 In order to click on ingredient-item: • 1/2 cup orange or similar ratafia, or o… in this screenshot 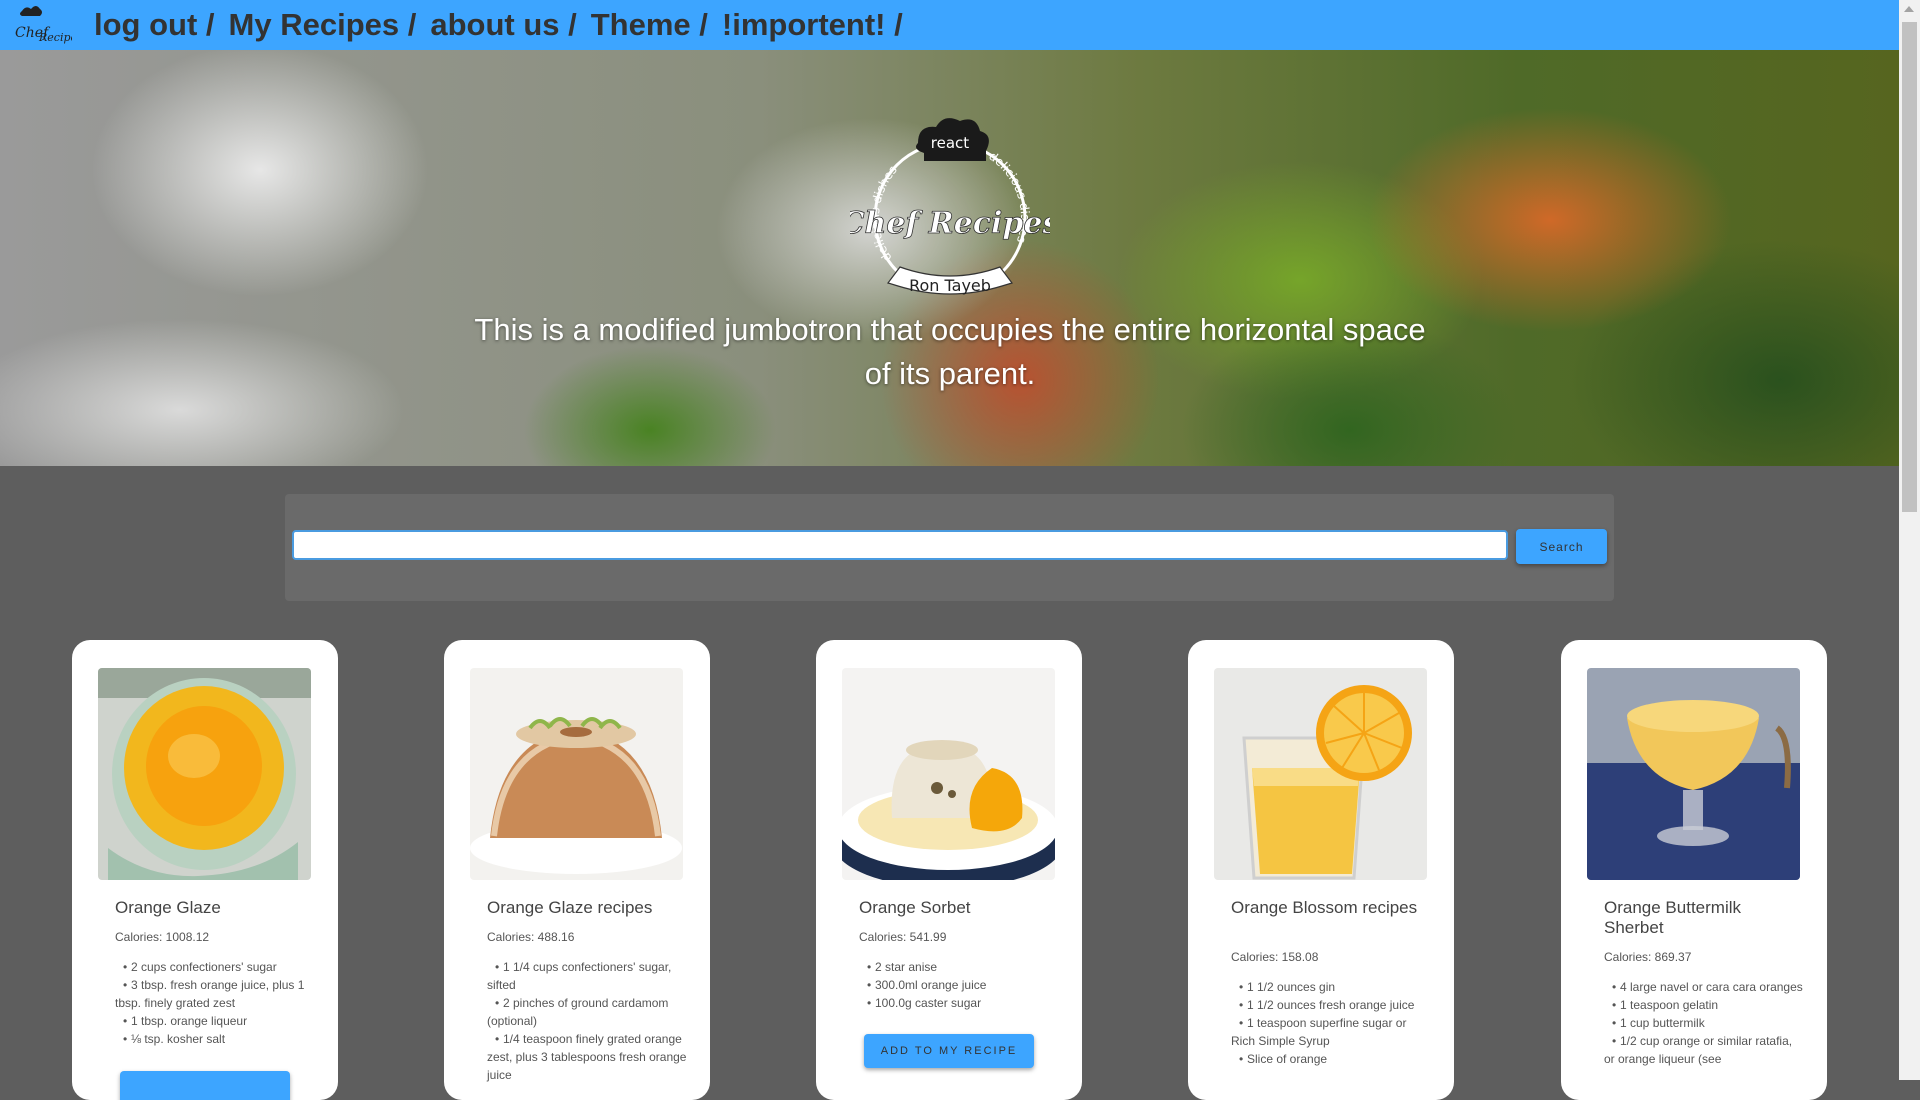, I will do `click(1698, 1050)`.